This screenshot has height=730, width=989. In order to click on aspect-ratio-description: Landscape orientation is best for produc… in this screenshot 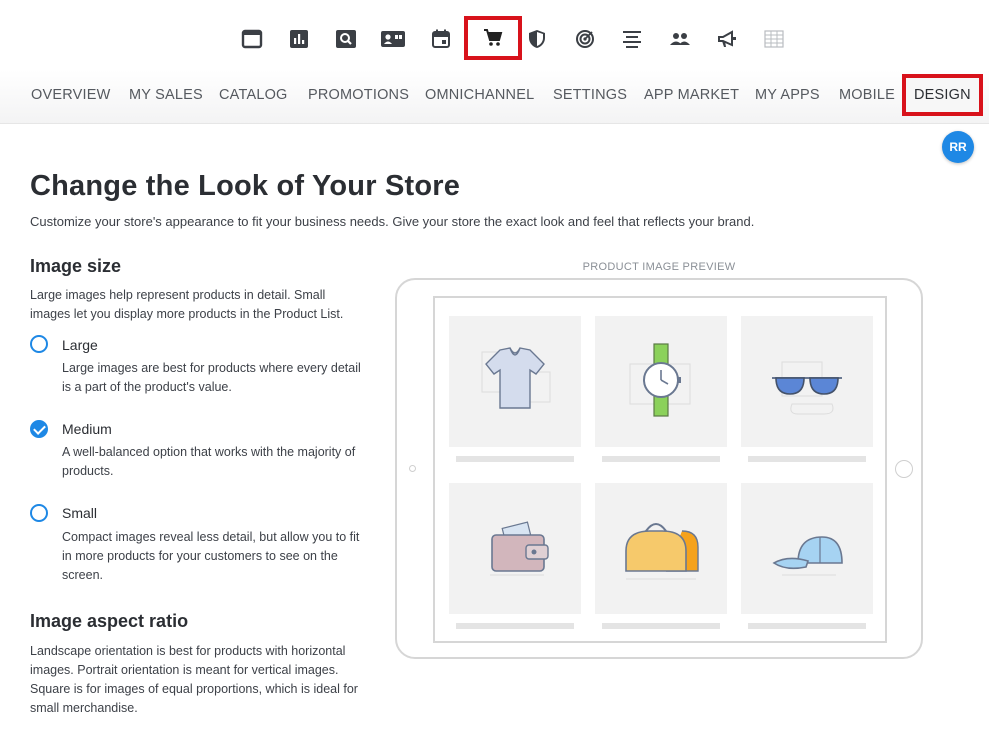, I will do `click(194, 679)`.